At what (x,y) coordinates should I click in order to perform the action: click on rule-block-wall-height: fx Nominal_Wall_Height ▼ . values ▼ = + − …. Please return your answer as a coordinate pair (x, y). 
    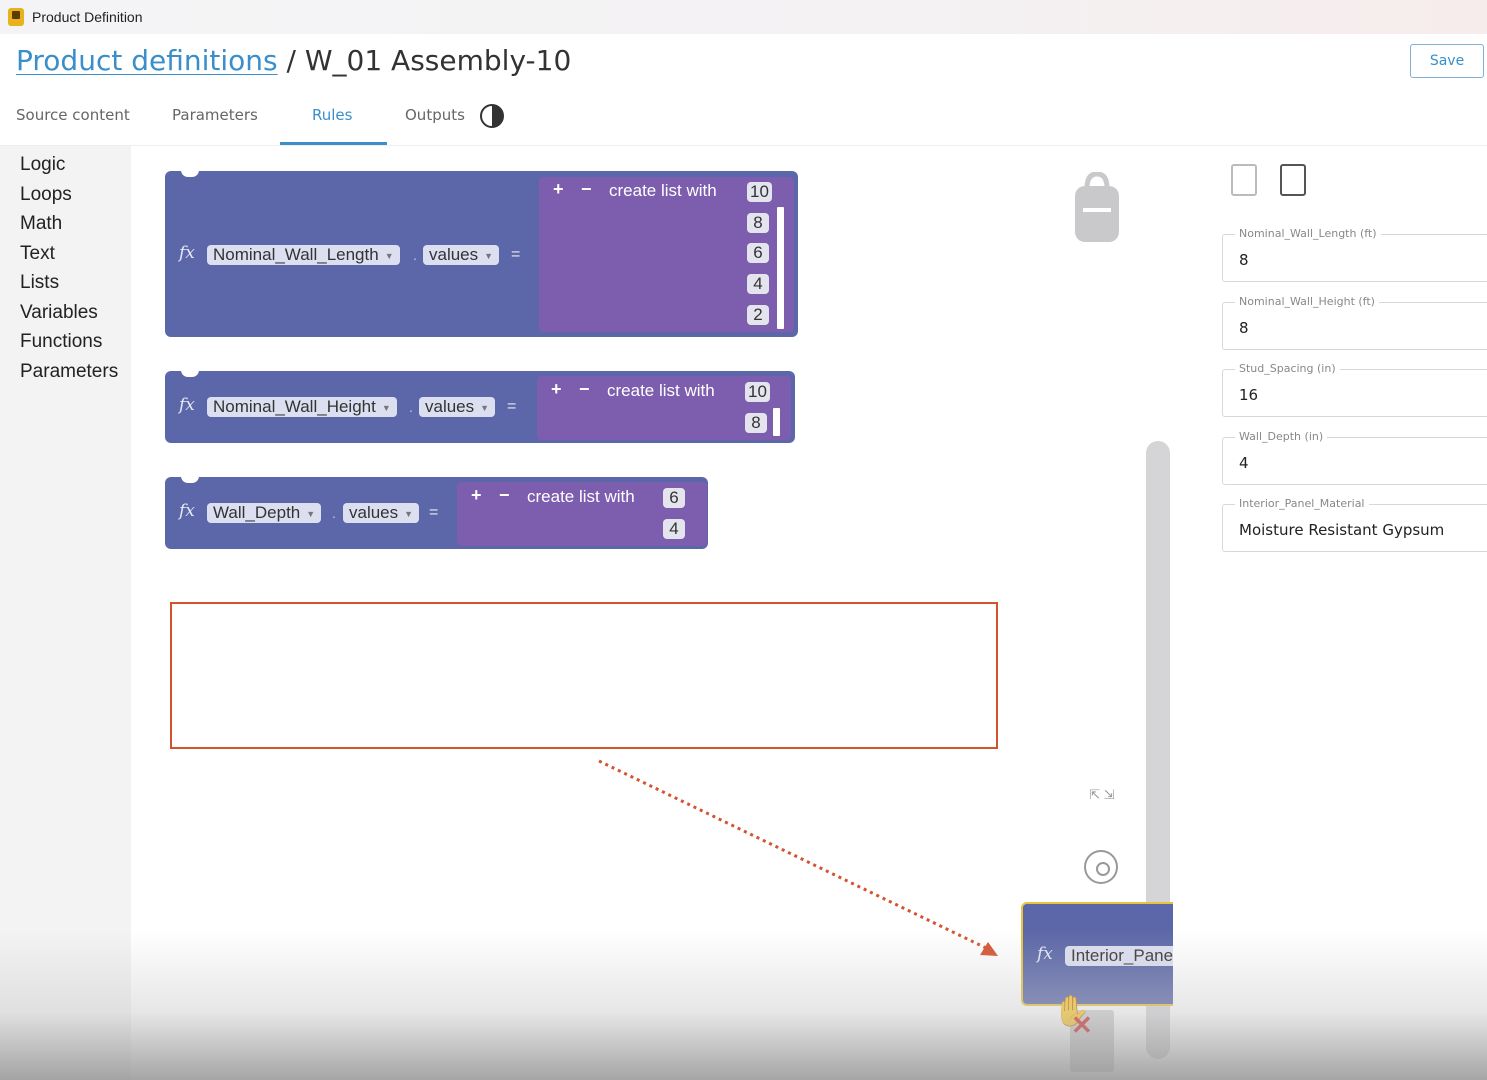
    Looking at the image, I should click on (480, 406).